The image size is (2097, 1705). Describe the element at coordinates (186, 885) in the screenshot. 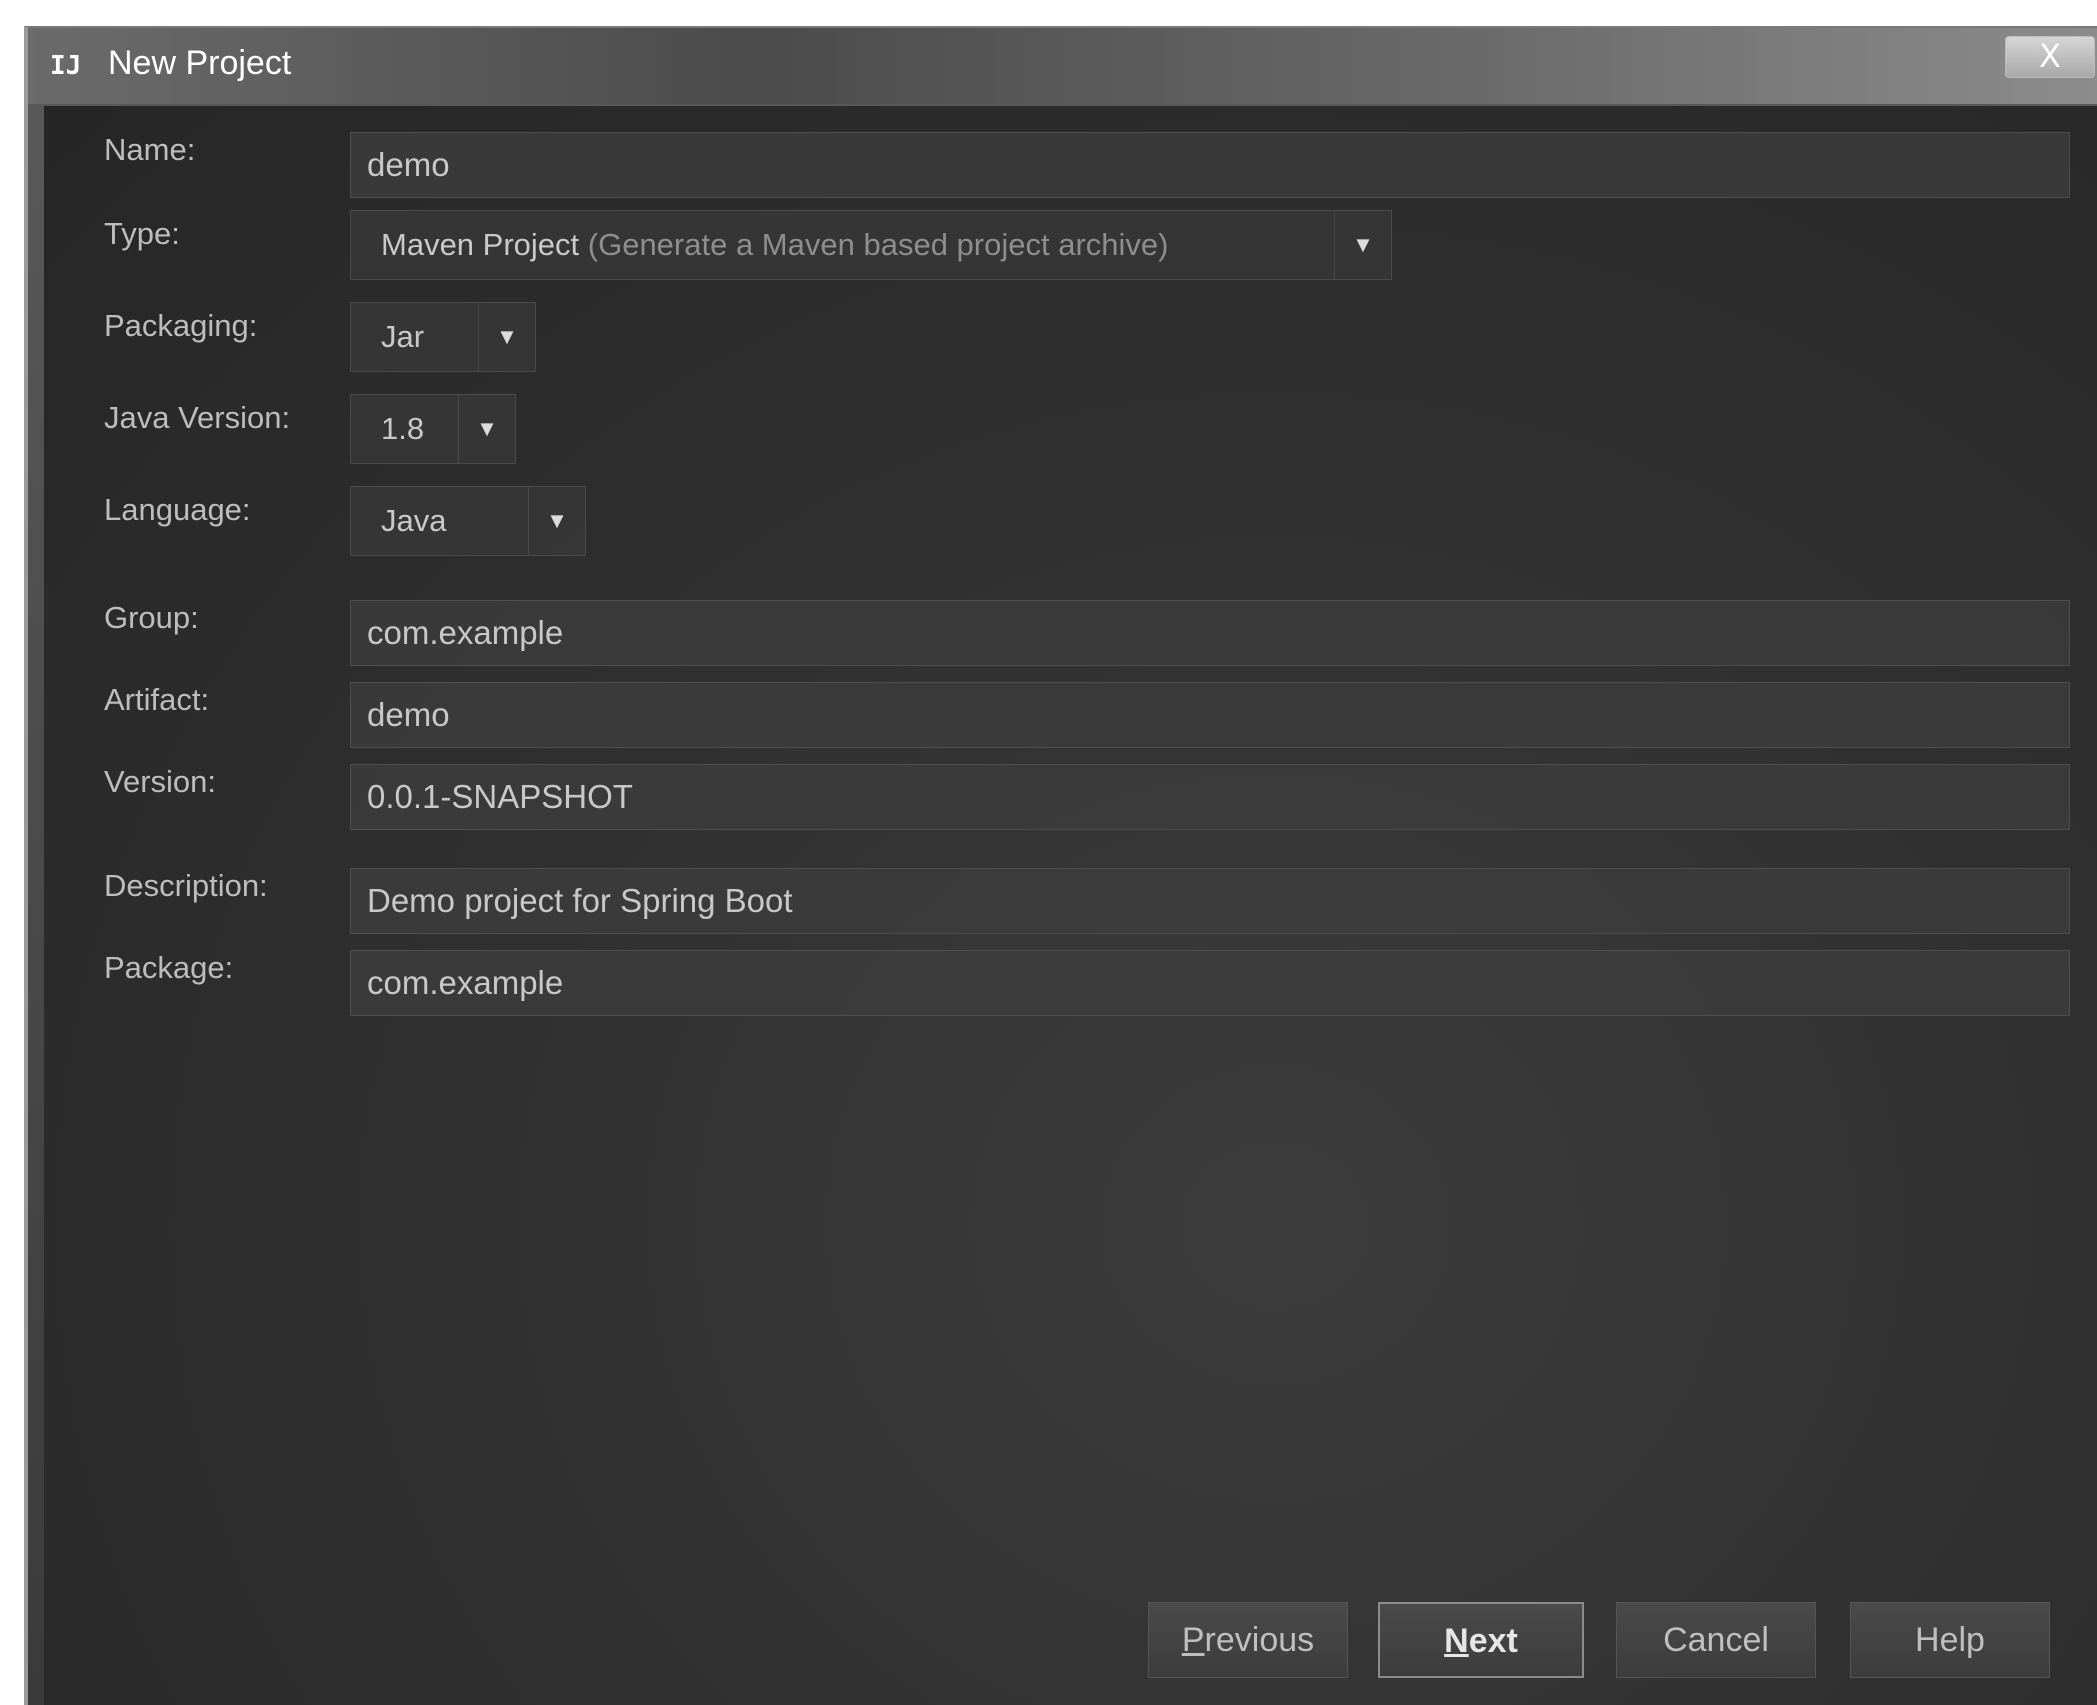

I see `description-label: Description:` at that location.